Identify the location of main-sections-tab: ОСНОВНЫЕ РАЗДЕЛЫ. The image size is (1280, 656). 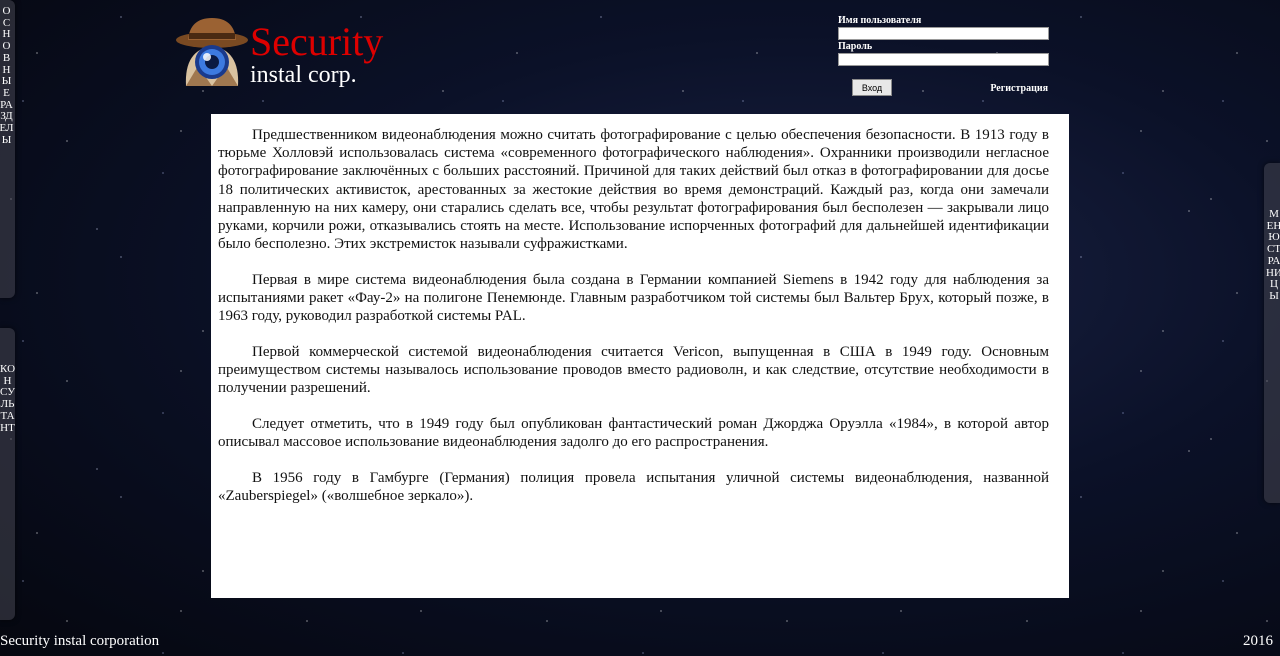
(7, 149).